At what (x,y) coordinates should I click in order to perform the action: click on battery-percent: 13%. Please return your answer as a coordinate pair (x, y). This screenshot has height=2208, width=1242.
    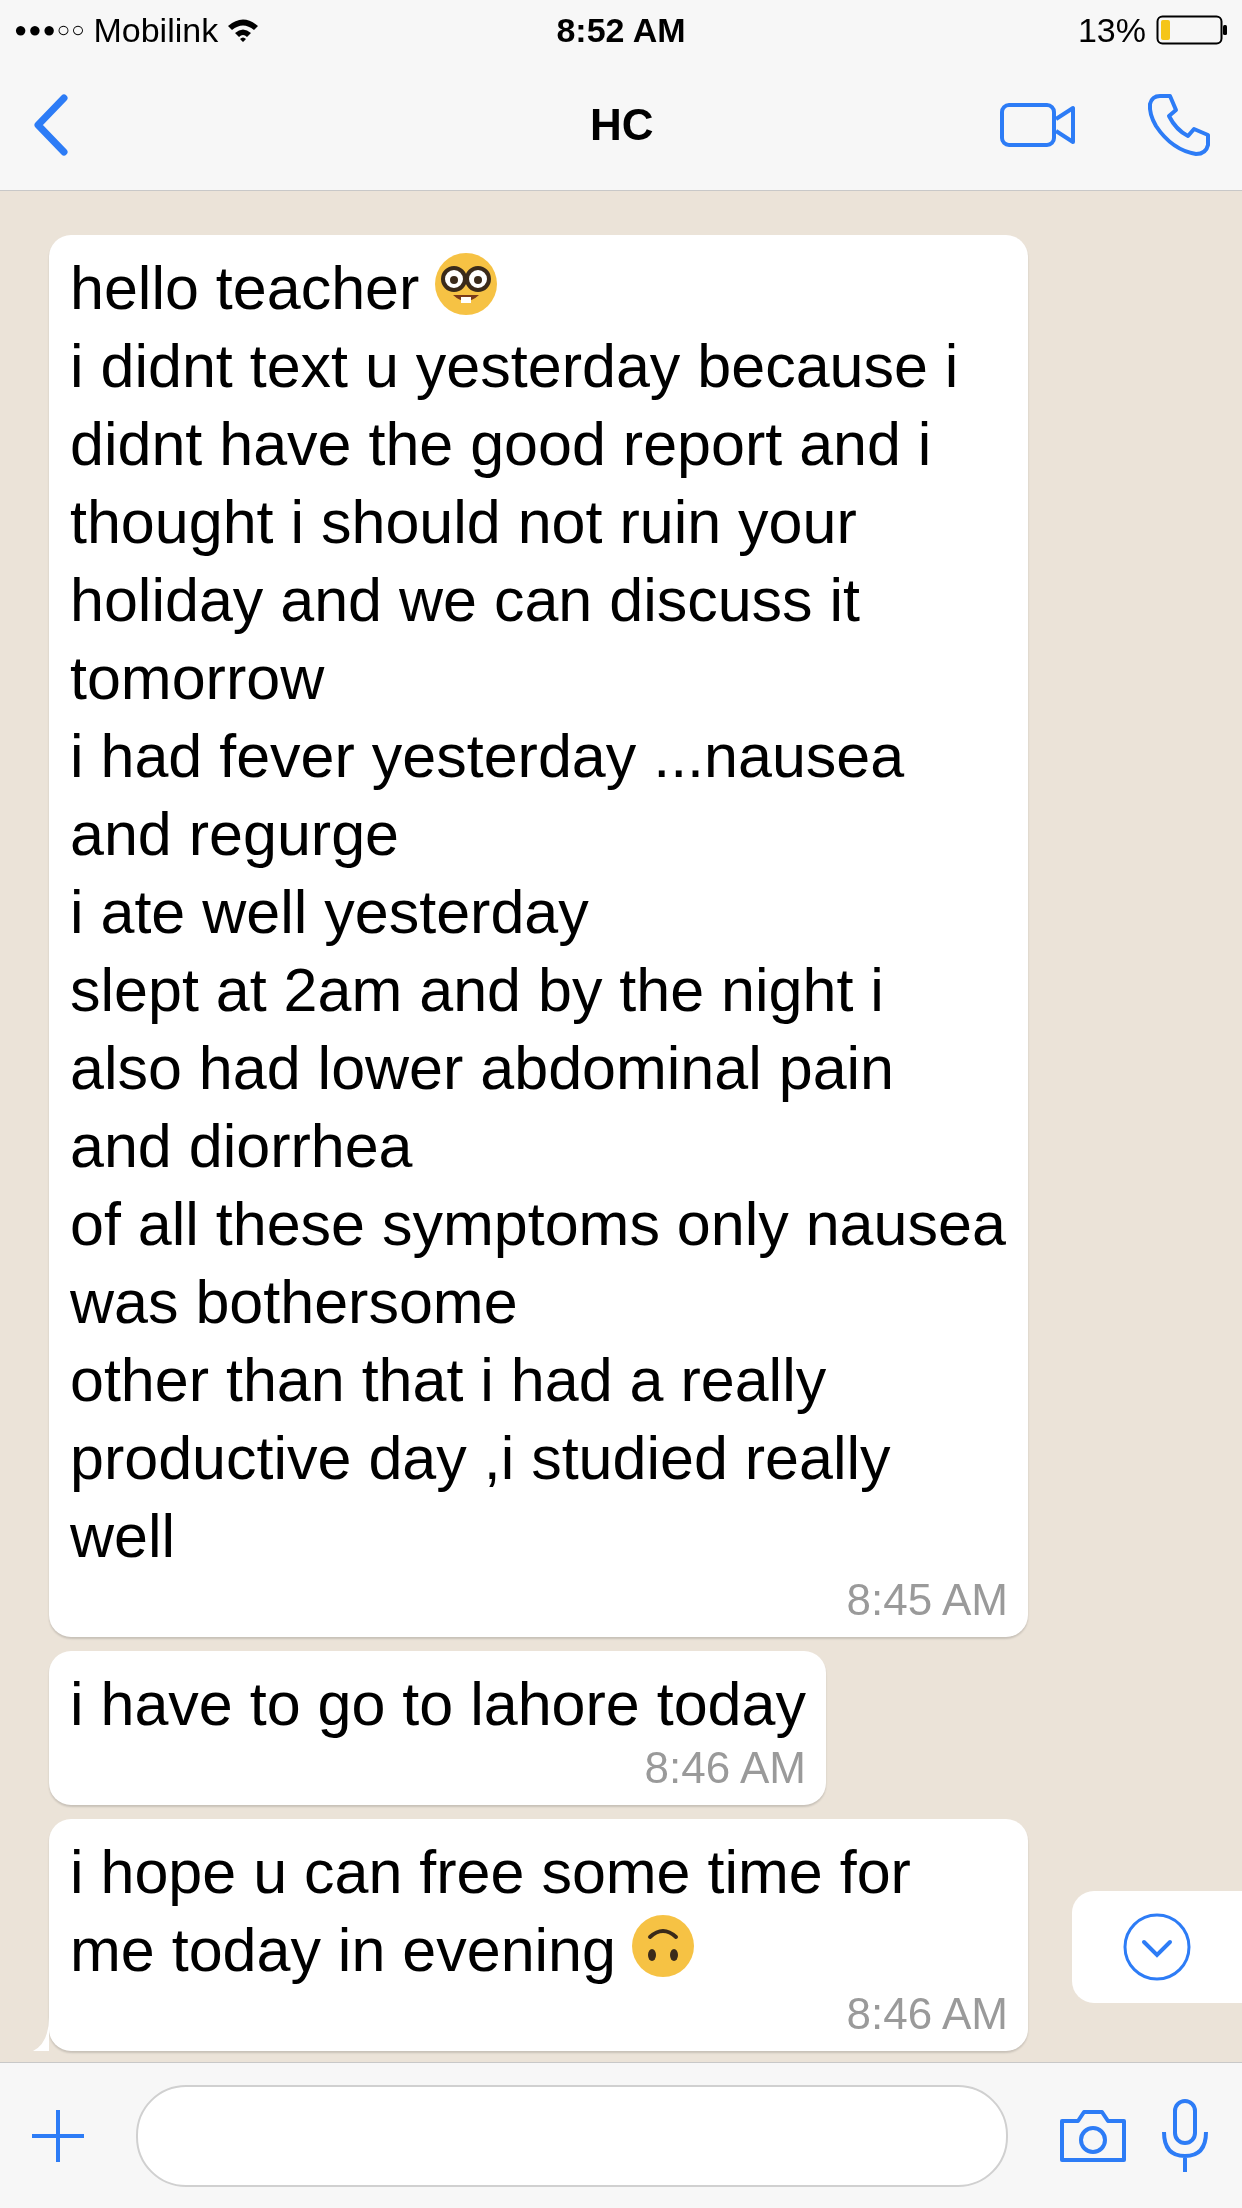
    Looking at the image, I should click on (1111, 30).